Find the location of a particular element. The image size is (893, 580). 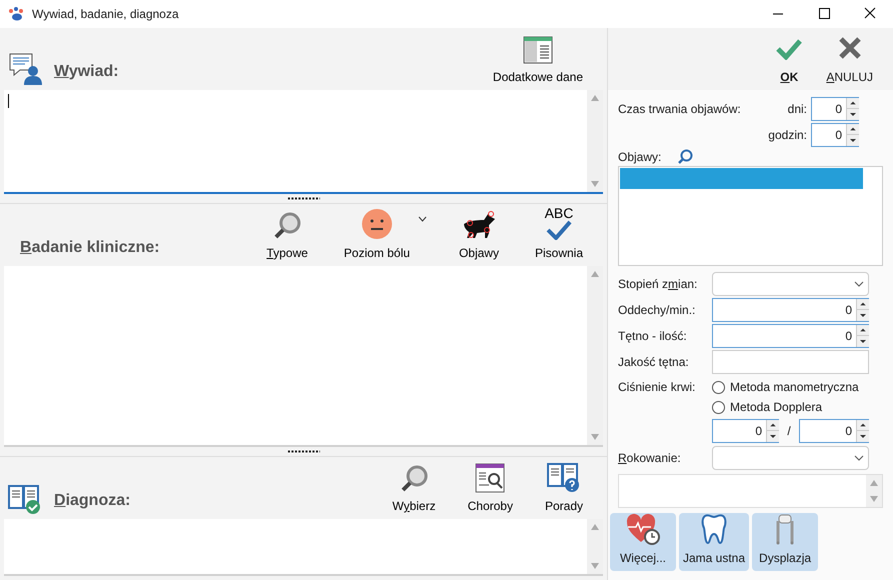

field-label: Tętno - ilość: is located at coordinates (653, 336).